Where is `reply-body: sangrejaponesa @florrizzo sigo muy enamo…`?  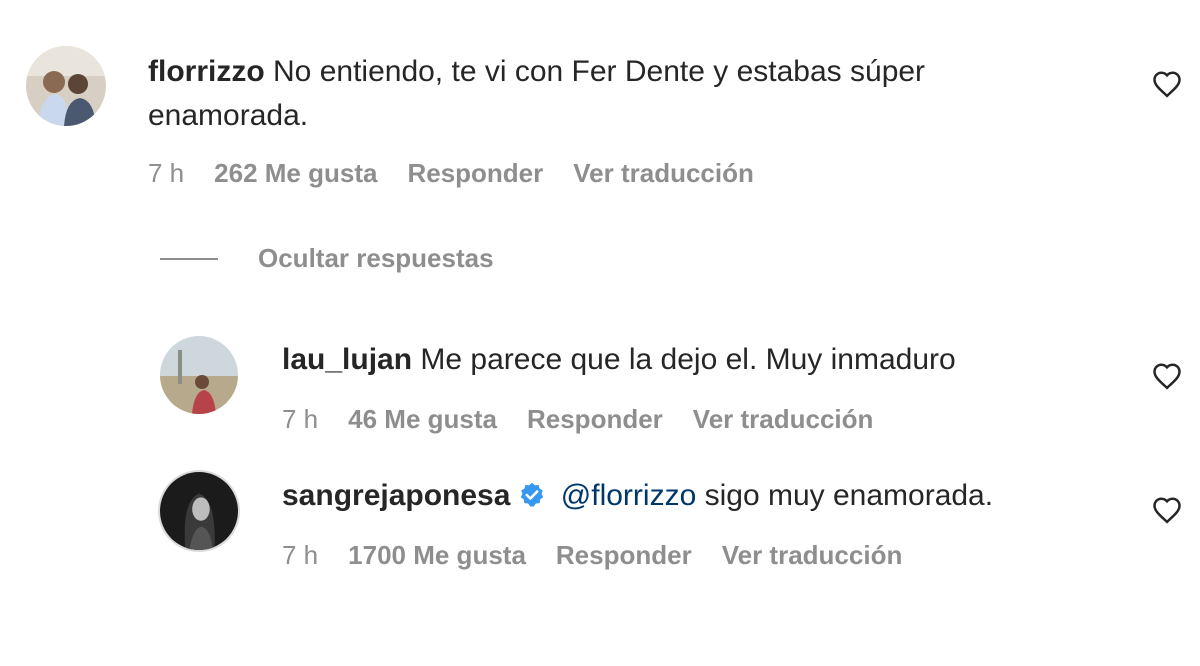
reply-body: sangrejaponesa @florrizzo sigo muy enamo… is located at coordinates (702, 496).